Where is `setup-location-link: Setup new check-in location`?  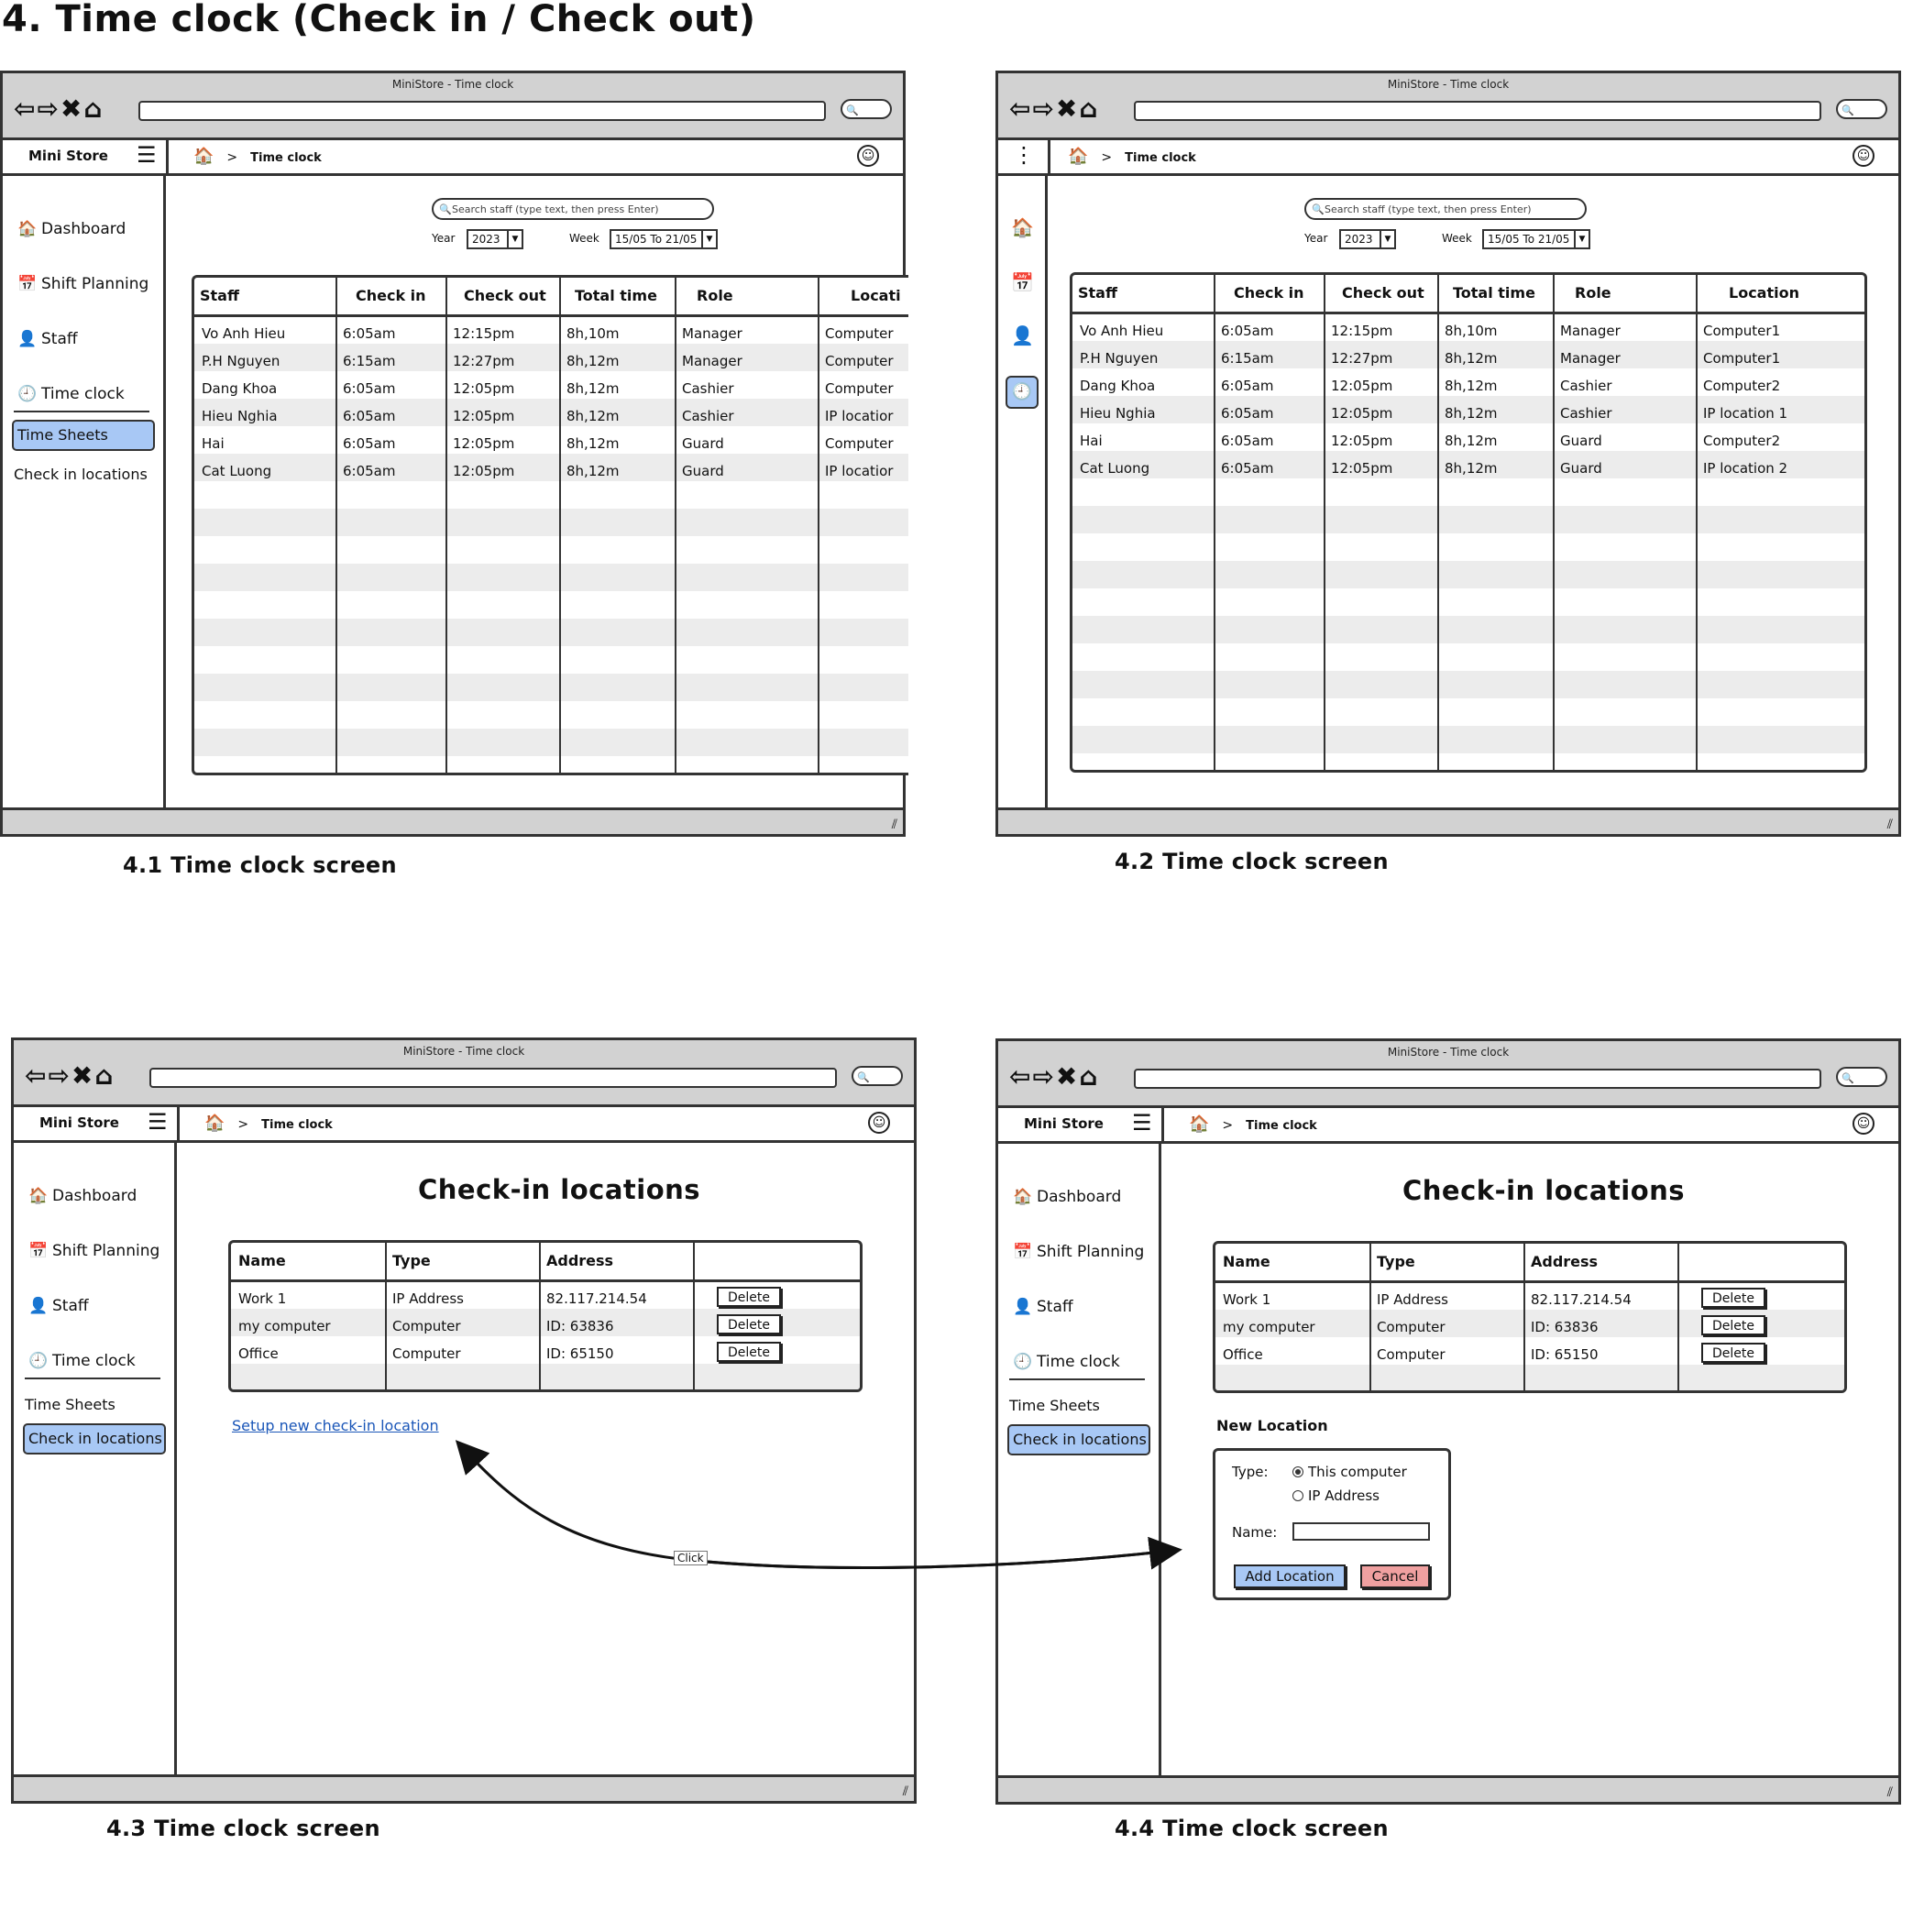 setup-location-link: Setup new check-in location is located at coordinates (335, 1425).